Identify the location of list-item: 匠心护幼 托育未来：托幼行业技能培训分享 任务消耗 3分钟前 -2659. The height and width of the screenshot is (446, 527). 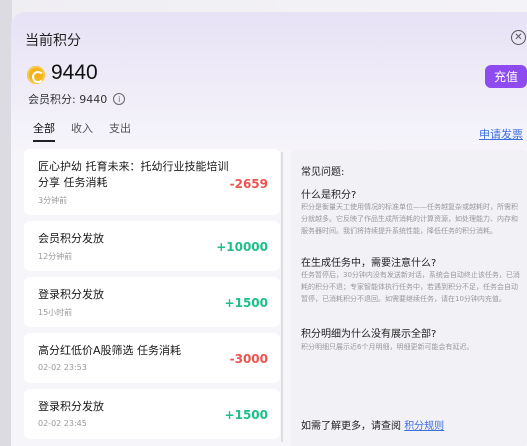
(152, 182).